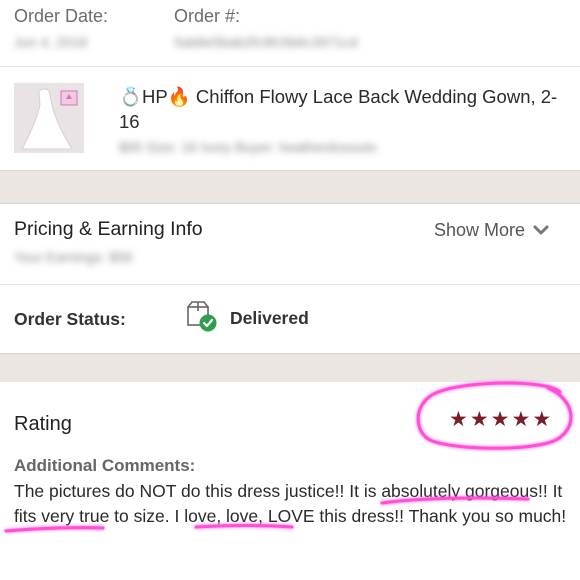  I want to click on rating-stars: ★ ★ ★ ★ ★, so click(500, 419).